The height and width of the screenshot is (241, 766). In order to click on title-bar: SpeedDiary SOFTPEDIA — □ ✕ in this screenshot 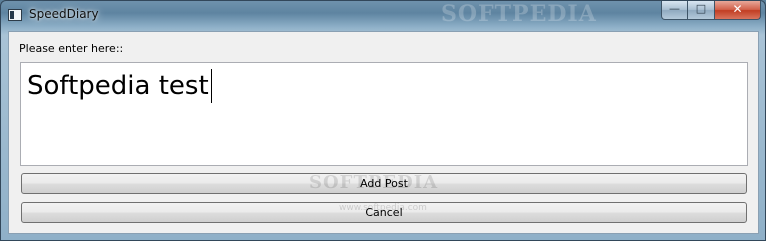, I will do `click(383, 16)`.